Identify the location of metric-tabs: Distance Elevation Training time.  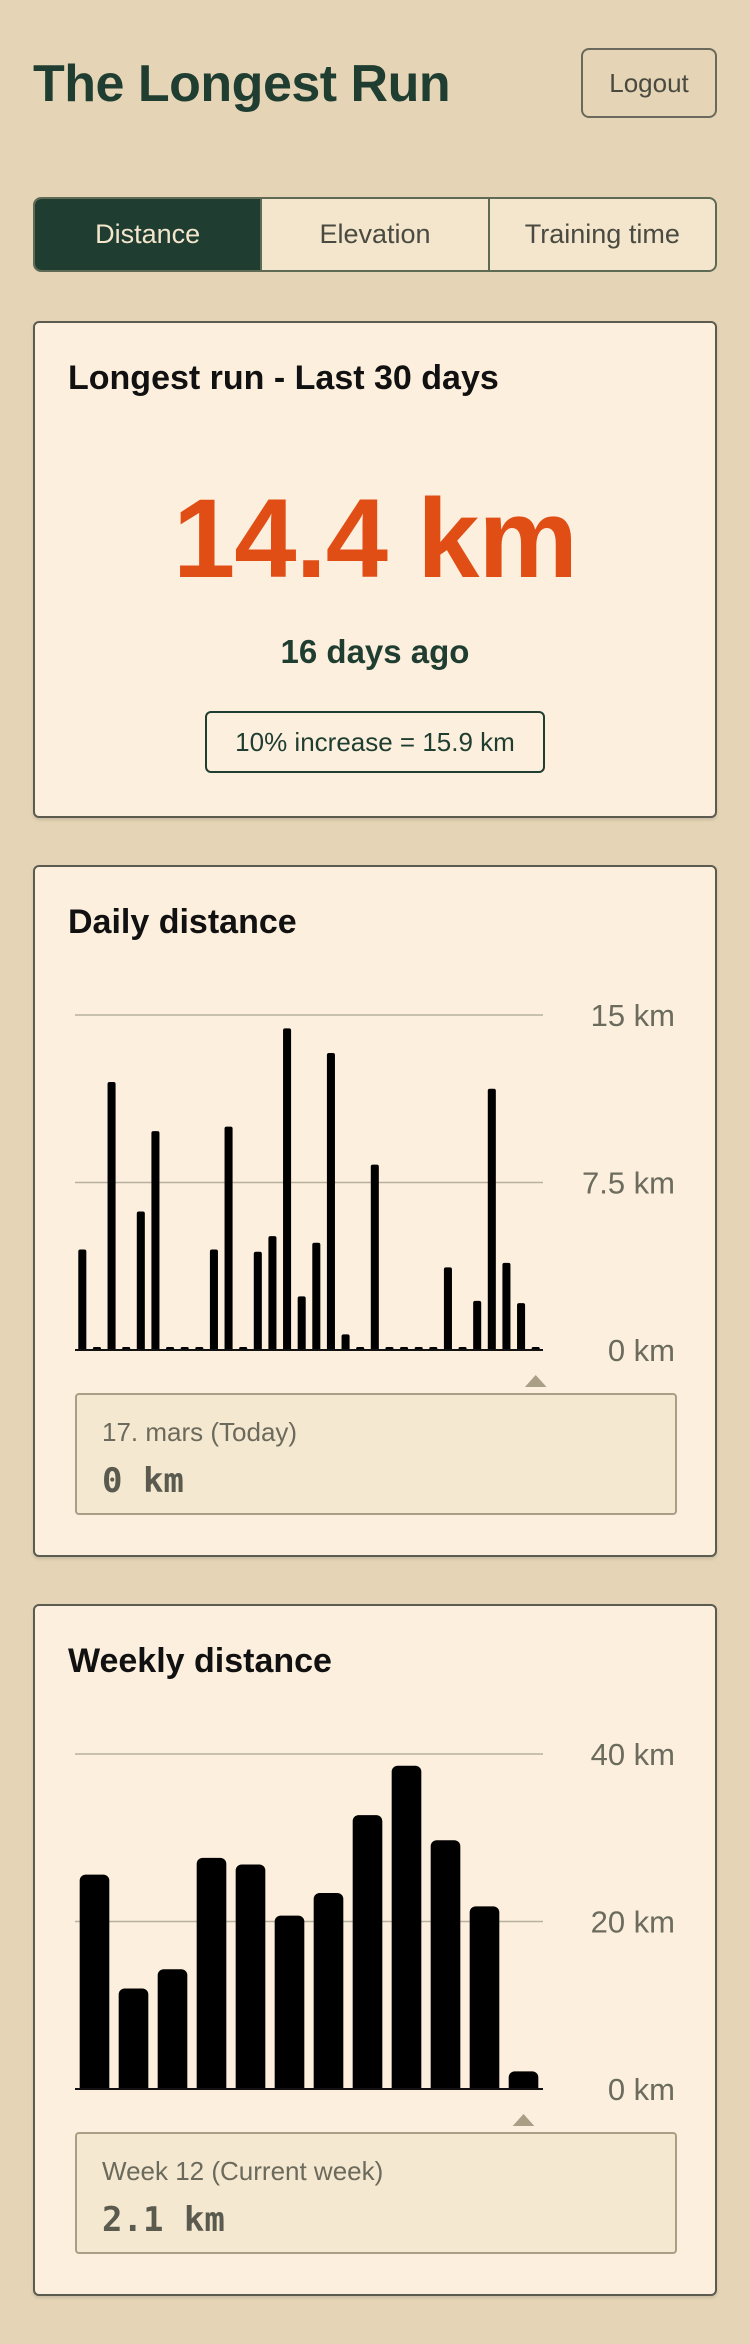
(375, 234).